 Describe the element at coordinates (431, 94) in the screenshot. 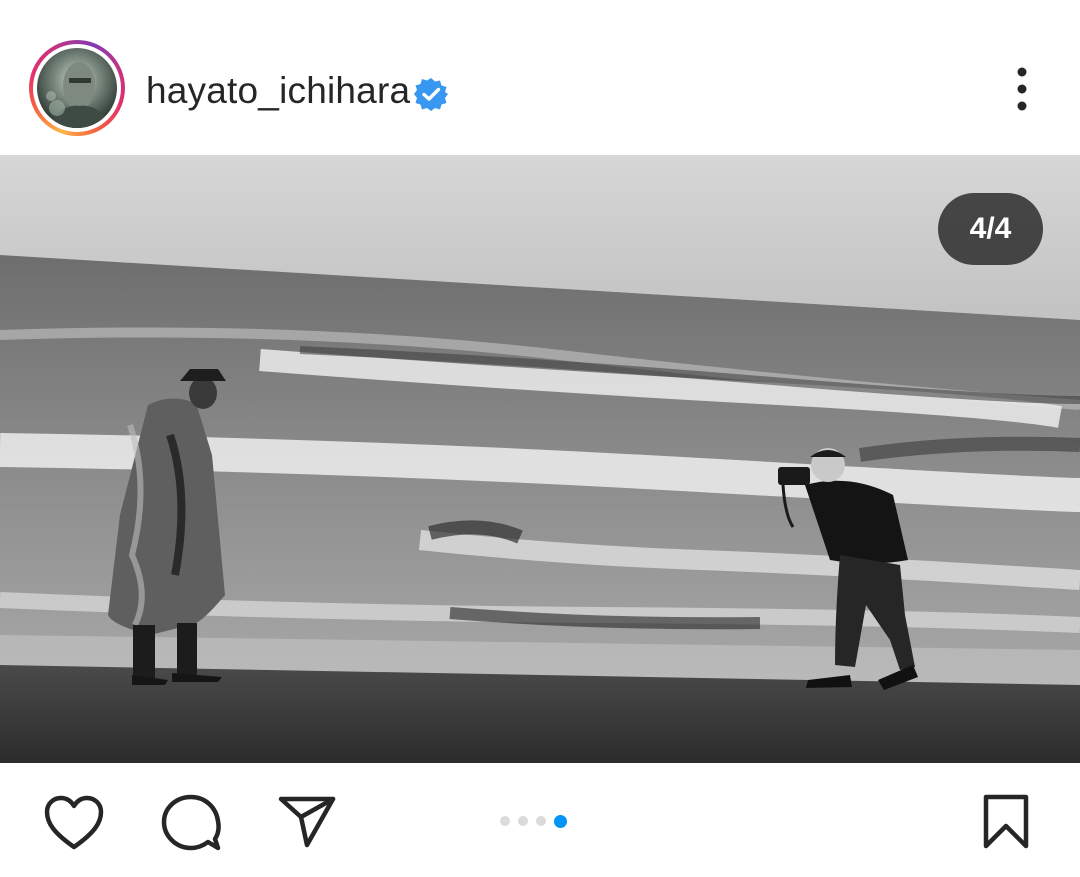

I see `verified-badge-icon` at that location.